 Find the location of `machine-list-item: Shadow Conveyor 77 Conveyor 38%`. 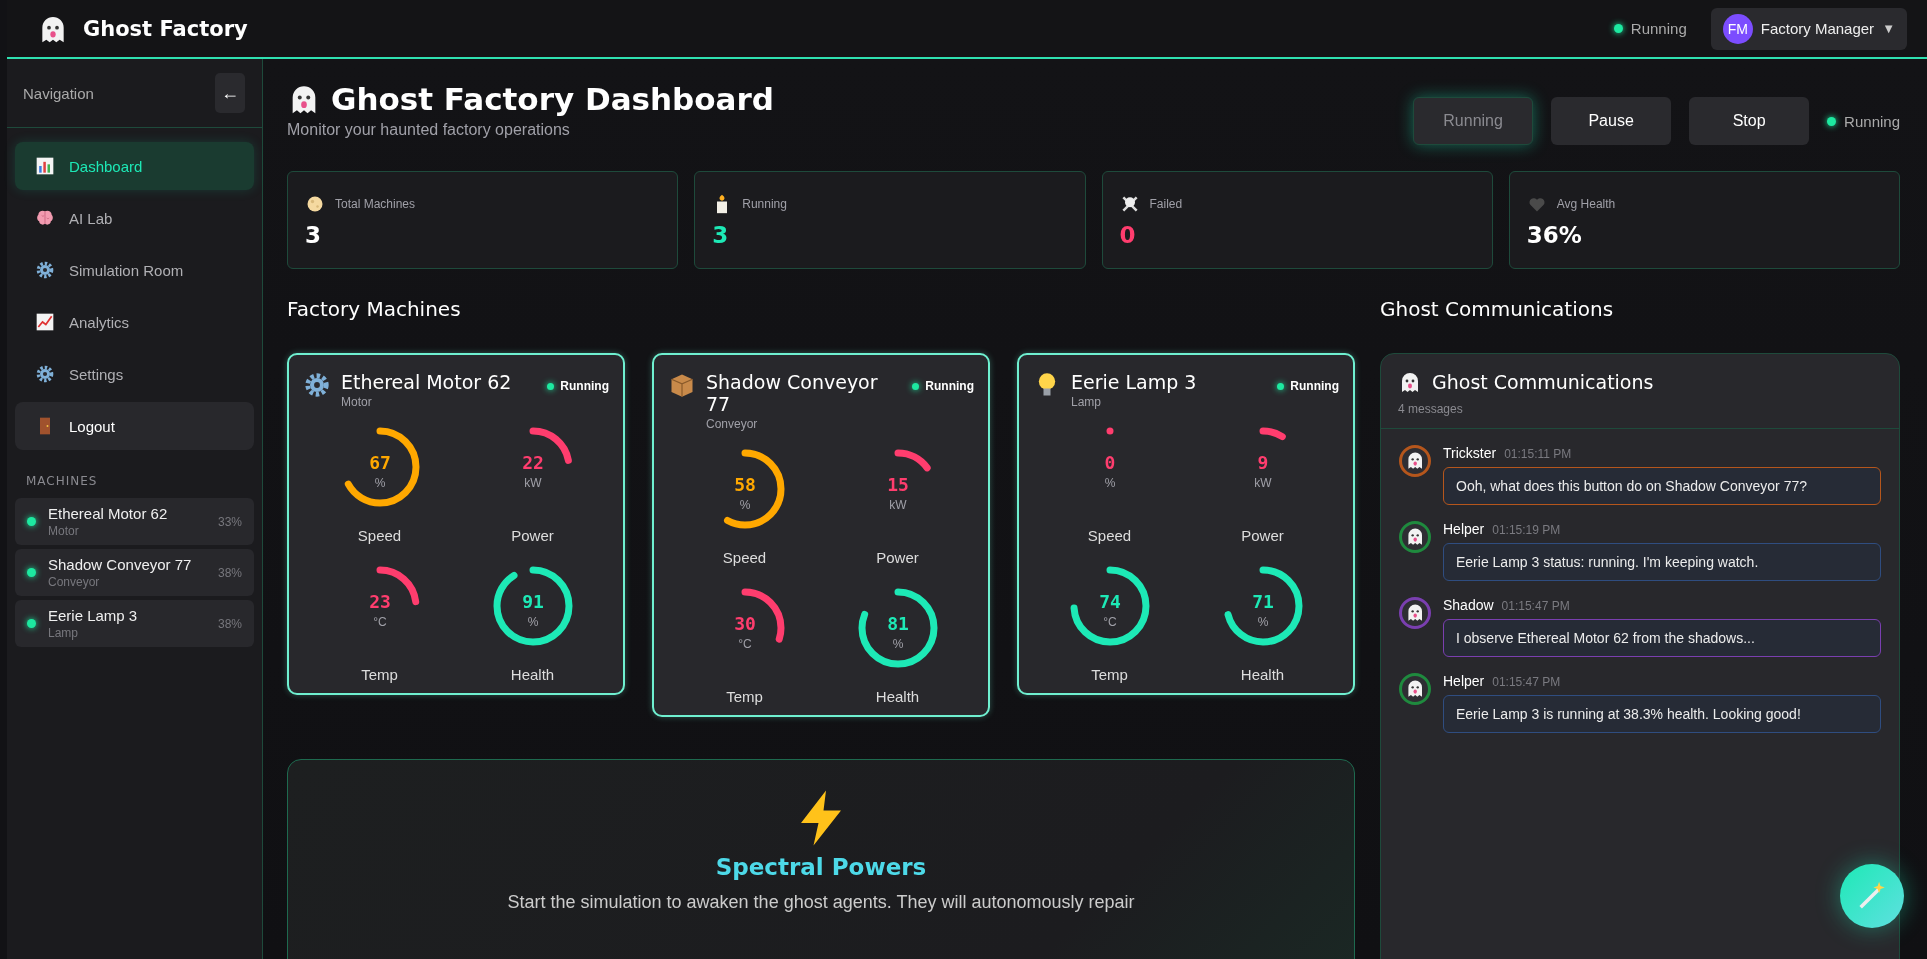

machine-list-item: Shadow Conveyor 77 Conveyor 38% is located at coordinates (134, 572).